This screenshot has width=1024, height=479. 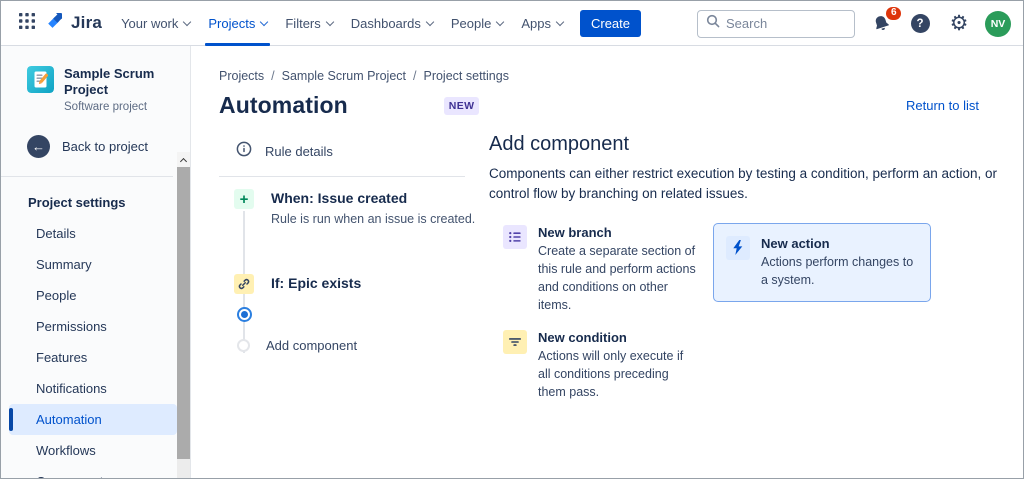 I want to click on arrow-left-icon: ←, so click(x=38, y=146).